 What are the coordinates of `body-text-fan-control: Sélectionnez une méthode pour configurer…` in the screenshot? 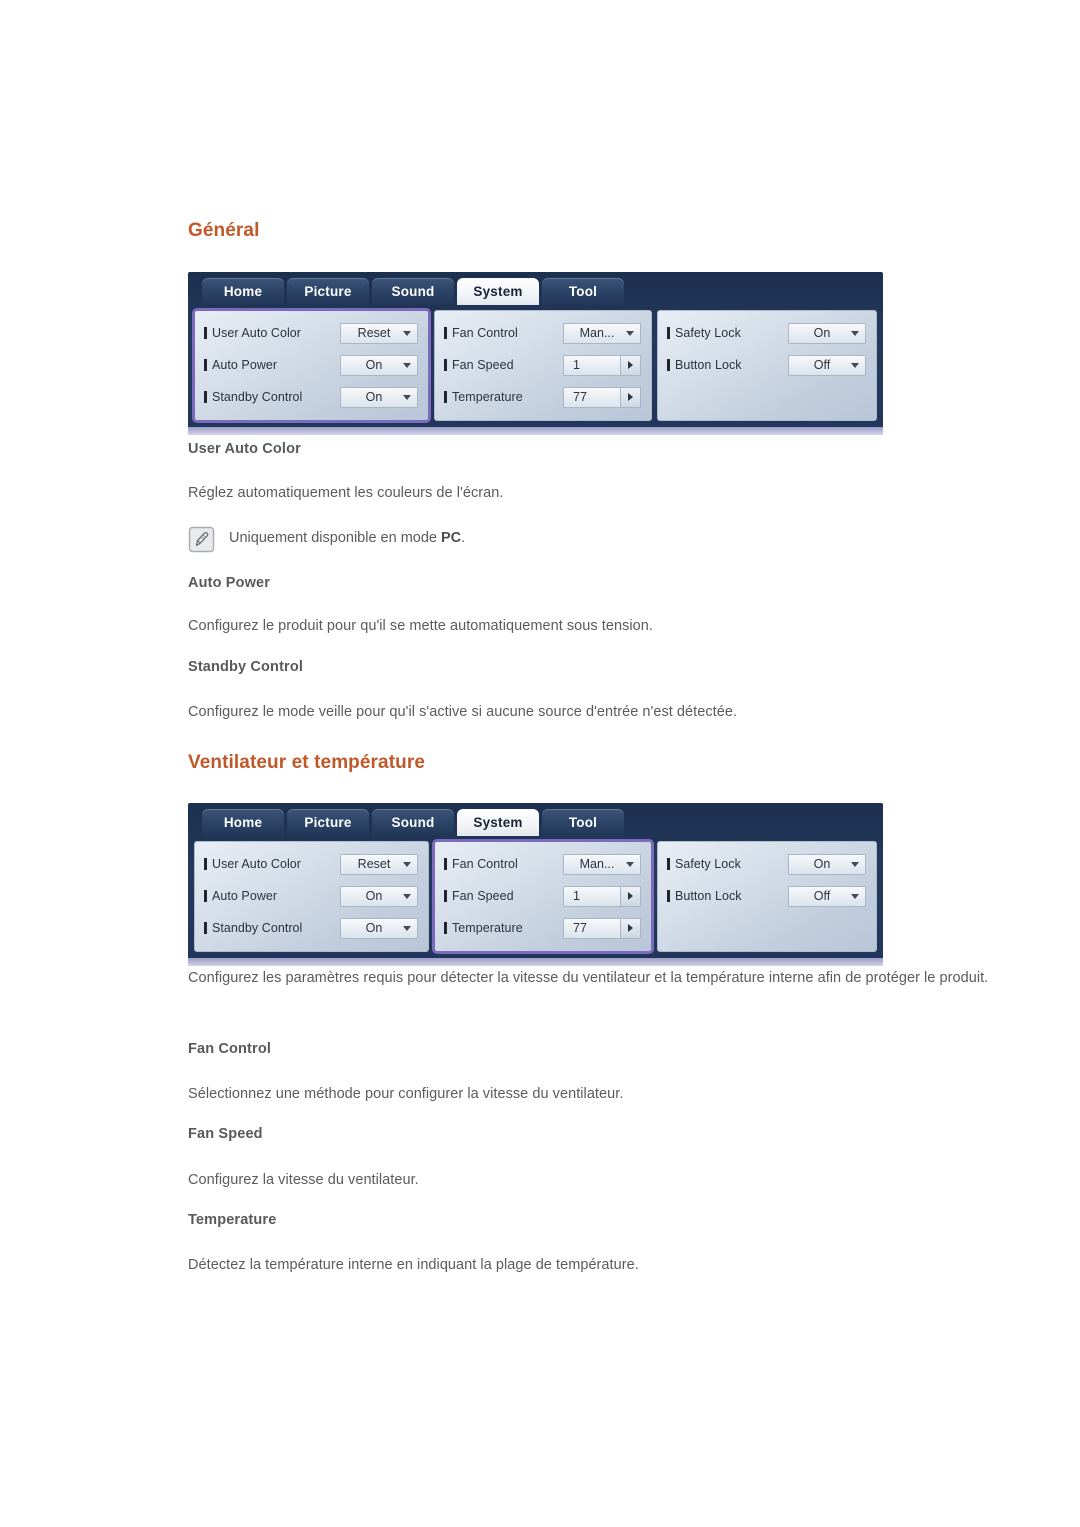 It's located at (406, 1094).